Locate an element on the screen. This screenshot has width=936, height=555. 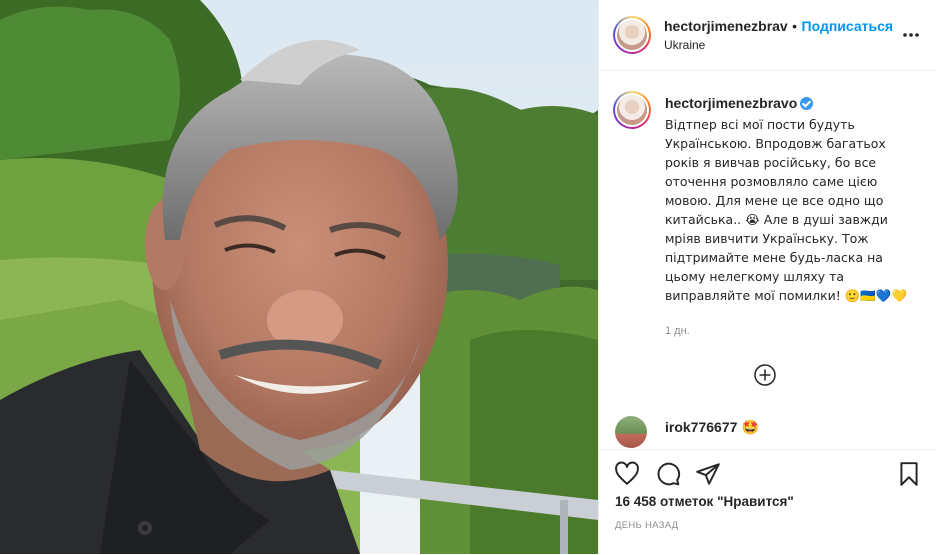
post-header: hectorjimenezbrav • Подписаться Ukraine is located at coordinates (767, 35).